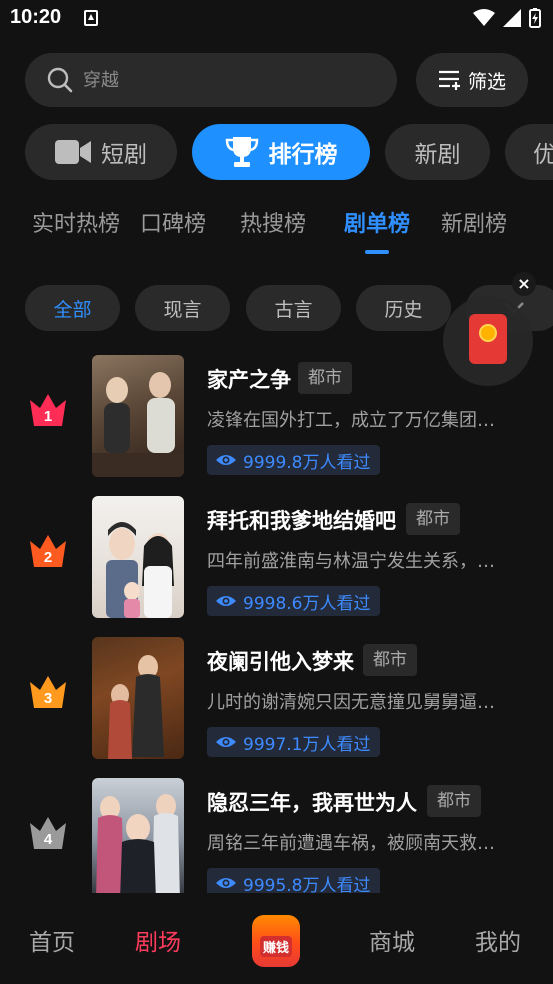 Image resolution: width=553 pixels, height=984 pixels. What do you see at coordinates (484, 17) in the screenshot?
I see `wifi-icon` at bounding box center [484, 17].